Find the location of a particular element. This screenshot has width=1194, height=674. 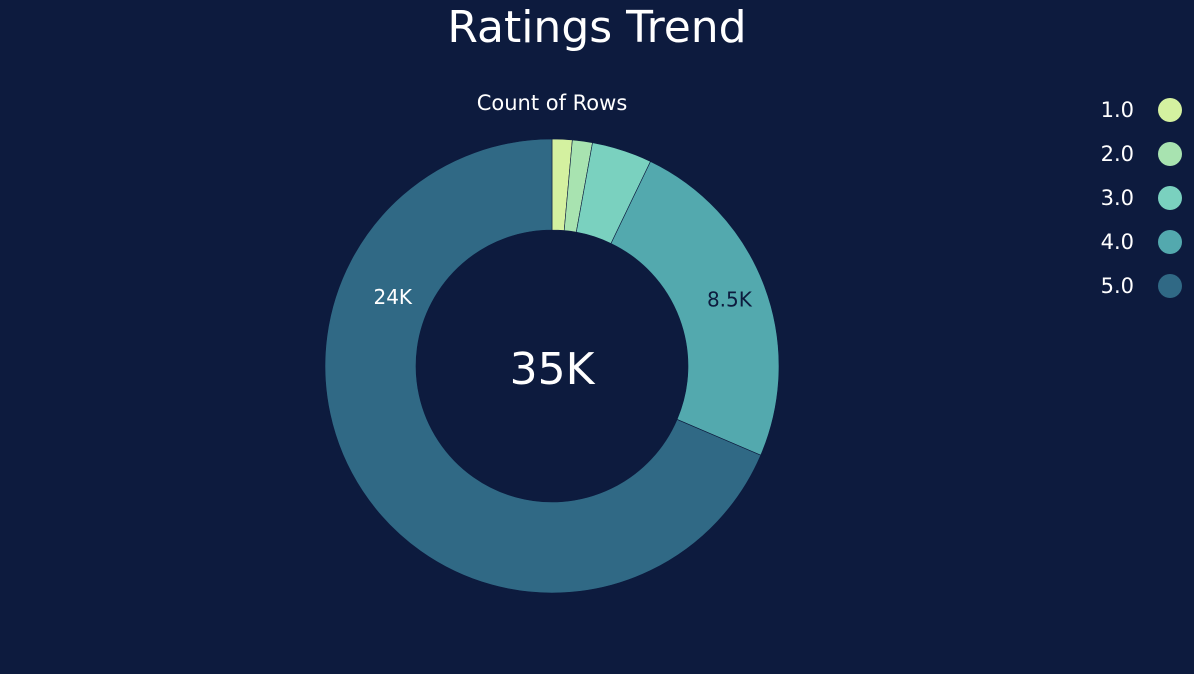

legend: 1.0 2.0 3.0 4.0 5.0 is located at coordinates (1135, 198).